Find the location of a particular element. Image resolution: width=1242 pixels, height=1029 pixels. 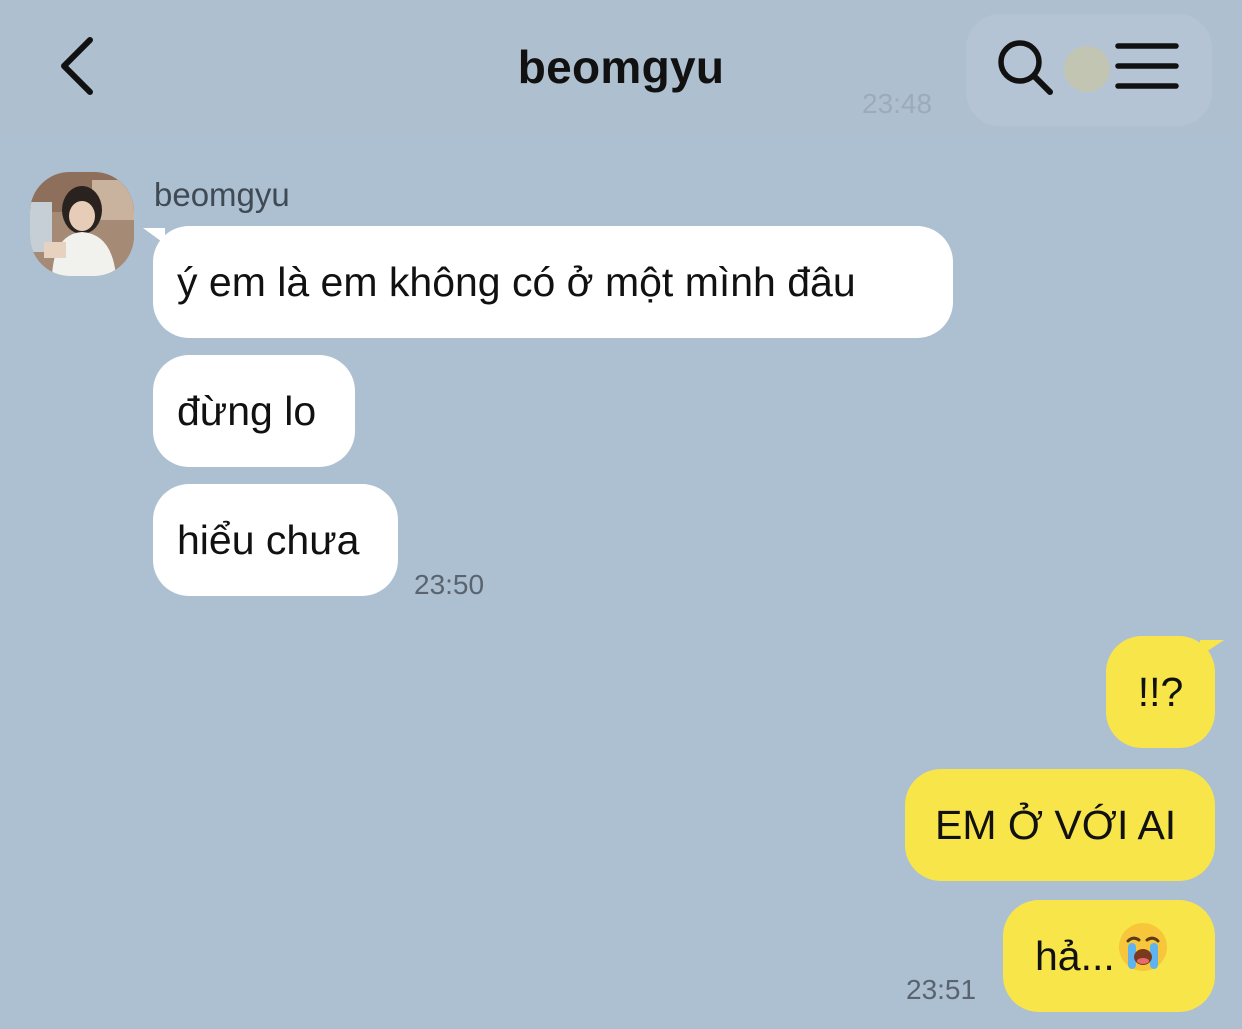

hamburger-menu-icon is located at coordinates (1147, 66).